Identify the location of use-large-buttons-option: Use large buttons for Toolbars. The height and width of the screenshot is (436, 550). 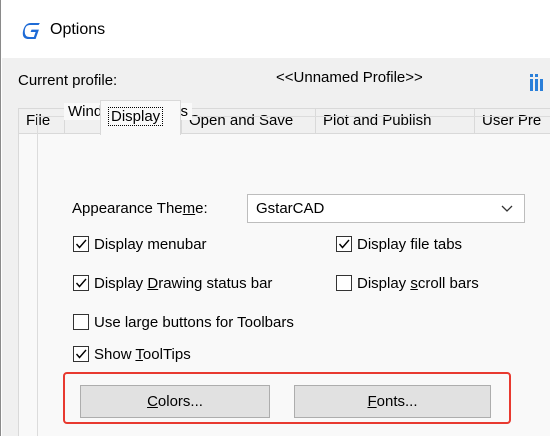
(183, 322).